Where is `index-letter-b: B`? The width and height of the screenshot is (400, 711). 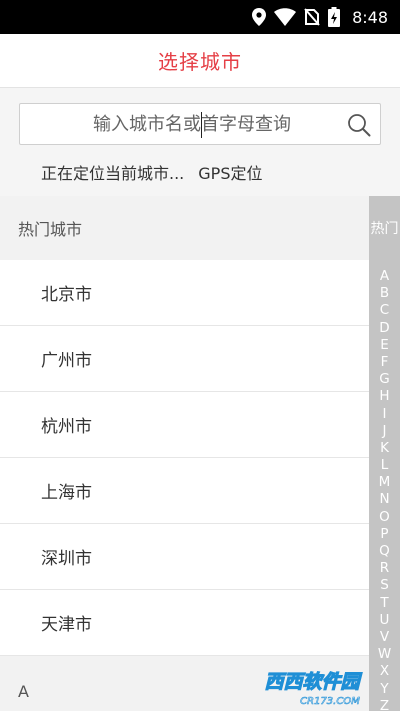
index-letter-b: B is located at coordinates (384, 293).